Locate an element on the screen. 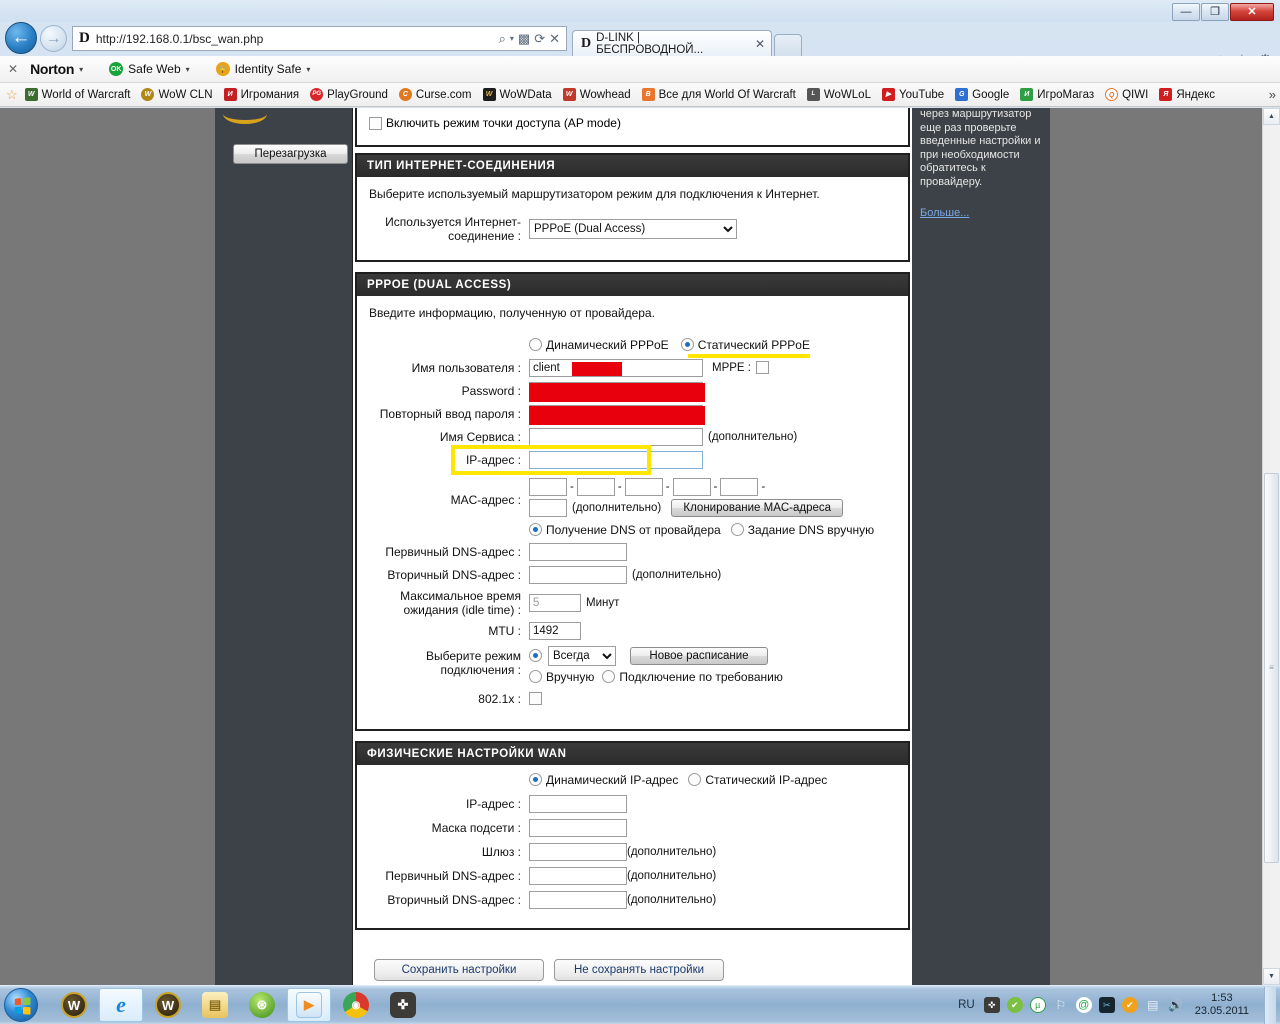 Image resolution: width=1280 pixels, height=1024 pixels. bookmark-wowdata: W WoWData is located at coordinates (517, 94).